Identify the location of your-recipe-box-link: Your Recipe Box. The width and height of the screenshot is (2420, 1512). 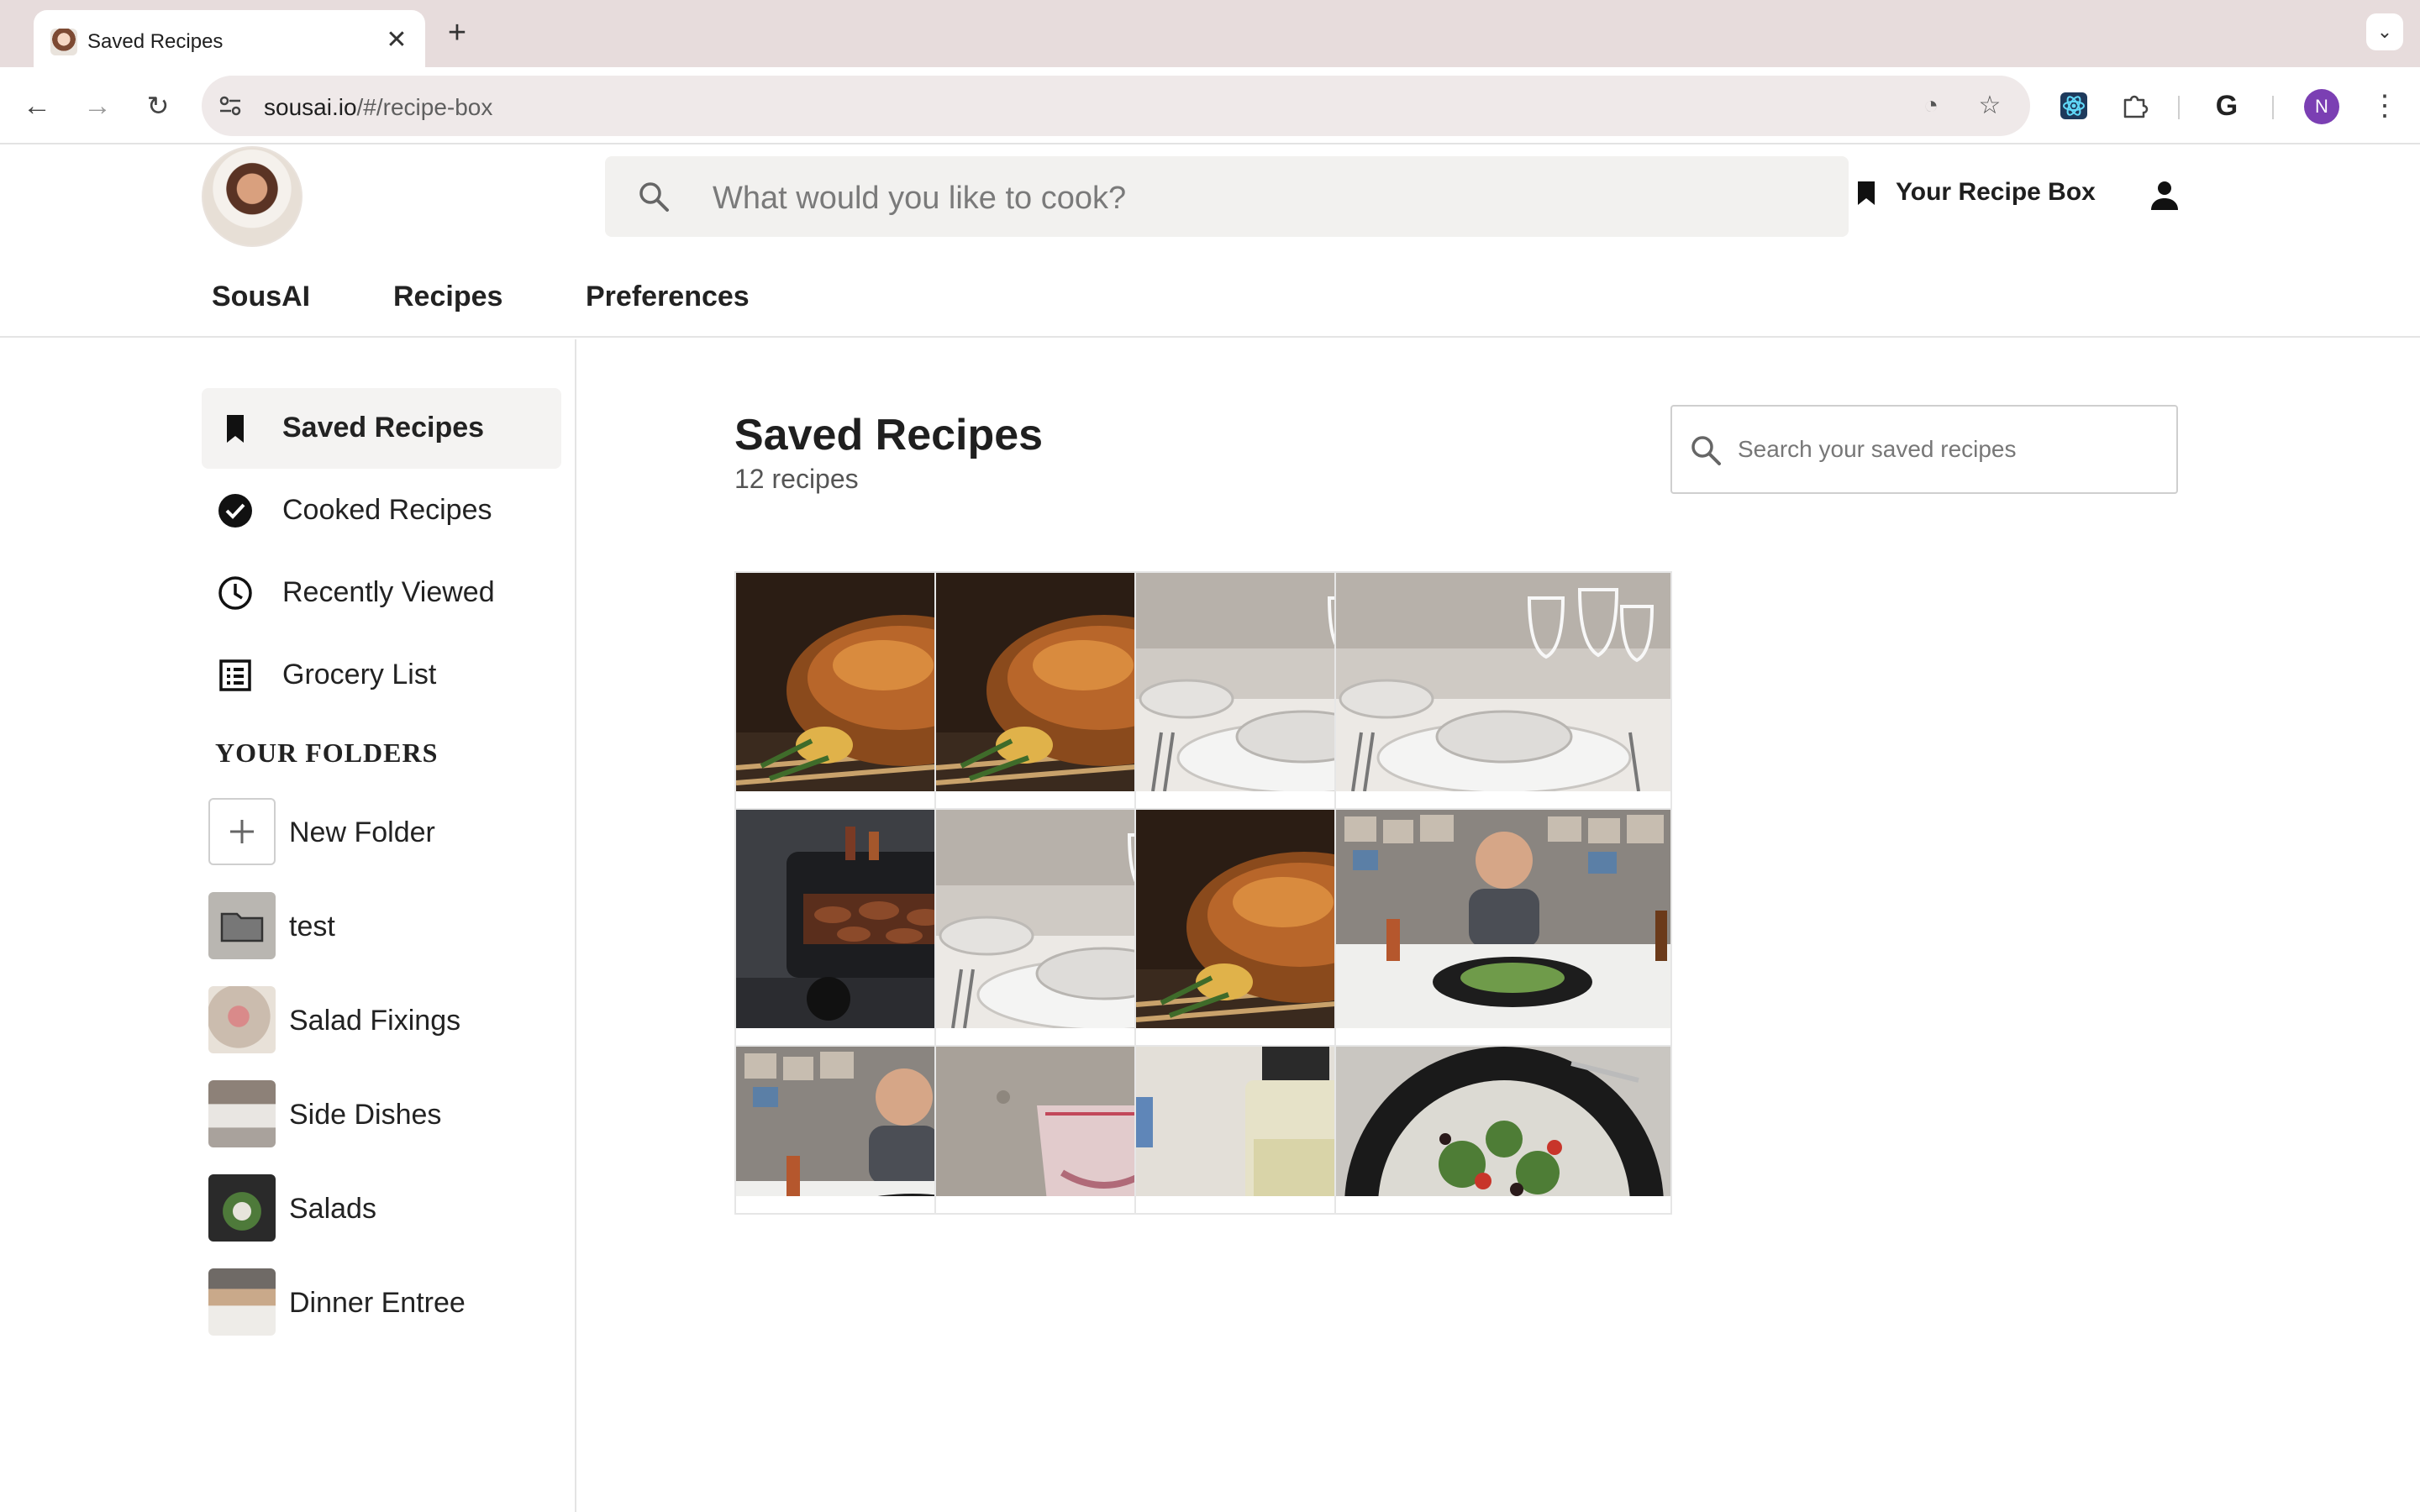
(1977, 195).